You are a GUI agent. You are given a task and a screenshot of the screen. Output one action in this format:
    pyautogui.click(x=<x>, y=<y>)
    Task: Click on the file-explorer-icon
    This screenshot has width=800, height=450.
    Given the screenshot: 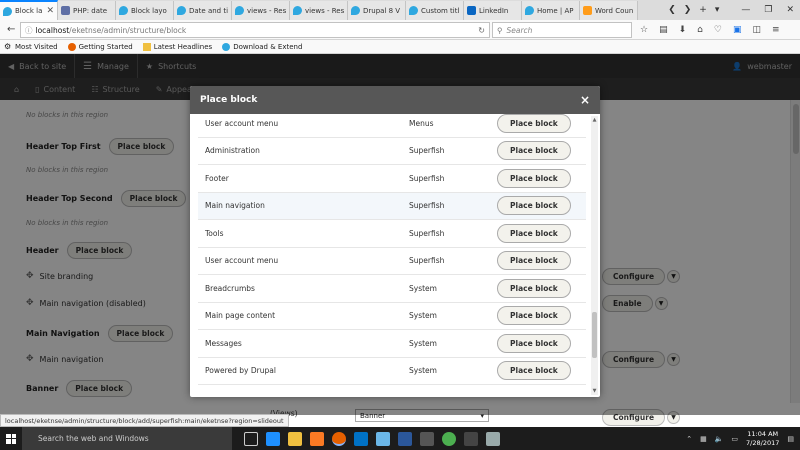 What is the action you would take?
    pyautogui.click(x=295, y=438)
    